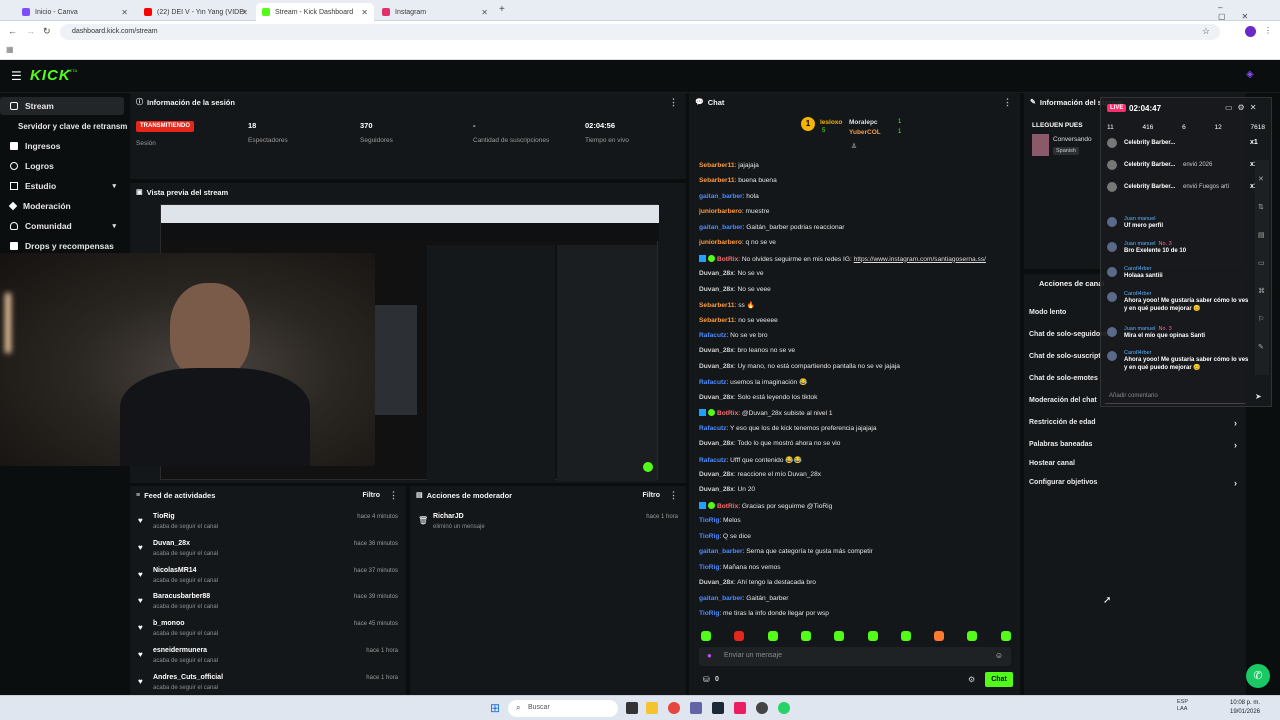  Describe the element at coordinates (12, 31) in the screenshot. I see `back-icon: ←` at that location.